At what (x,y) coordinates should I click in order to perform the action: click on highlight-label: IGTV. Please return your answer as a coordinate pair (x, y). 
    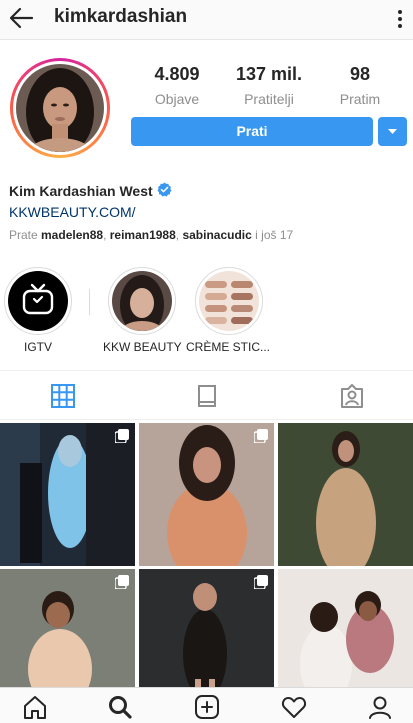
    Looking at the image, I should click on (38, 347).